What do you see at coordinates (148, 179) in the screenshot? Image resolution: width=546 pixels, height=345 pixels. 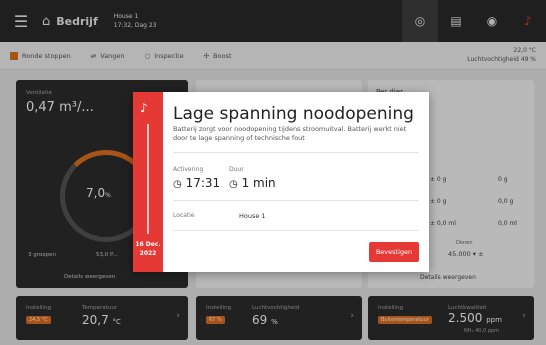 I see `timeline-line` at bounding box center [148, 179].